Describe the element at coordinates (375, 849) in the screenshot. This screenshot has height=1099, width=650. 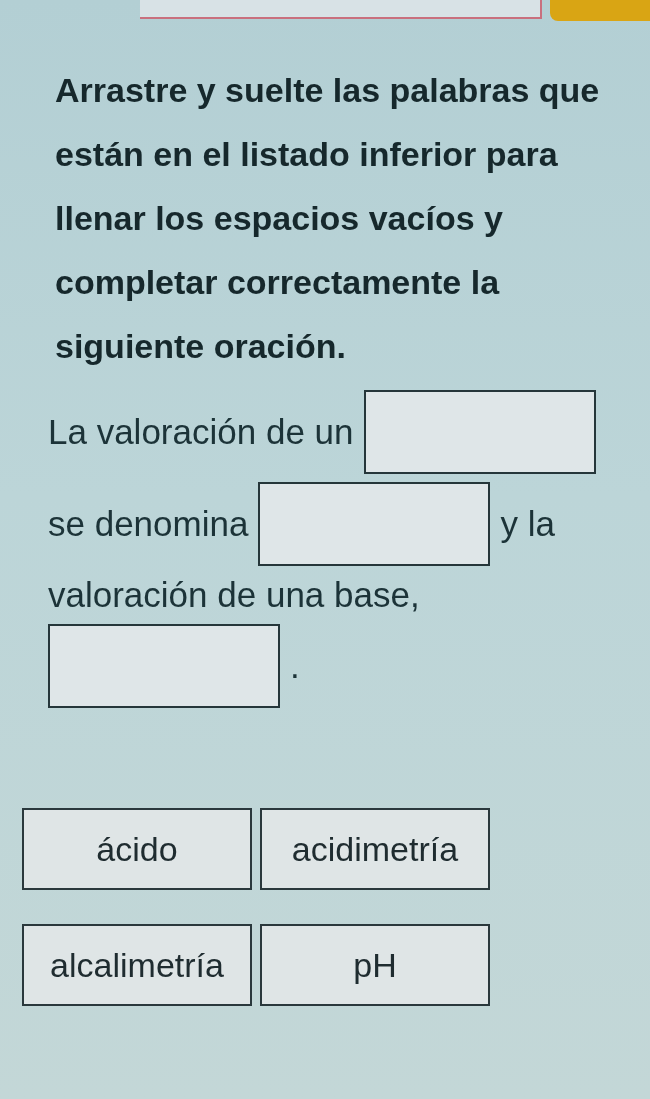
I see `word-tile: acidimetría` at that location.